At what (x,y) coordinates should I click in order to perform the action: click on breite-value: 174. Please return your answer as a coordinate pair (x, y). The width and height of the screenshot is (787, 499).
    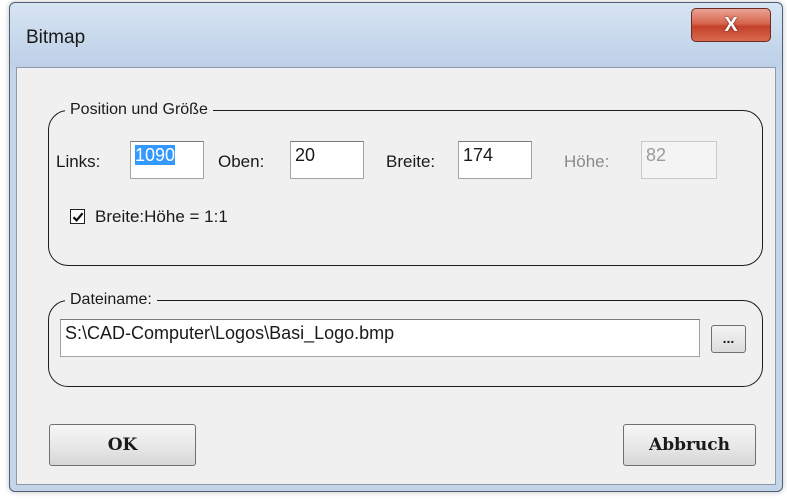
    Looking at the image, I should click on (478, 155).